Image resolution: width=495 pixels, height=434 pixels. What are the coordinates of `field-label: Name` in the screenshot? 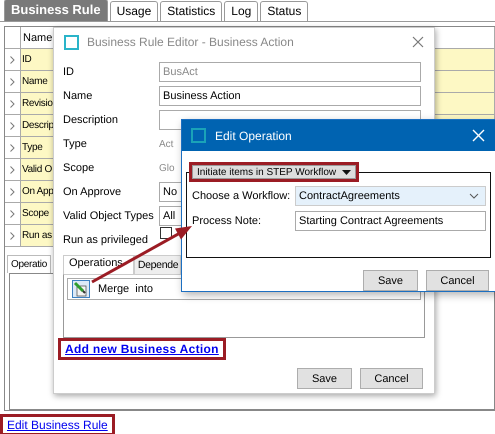 It's located at (78, 96).